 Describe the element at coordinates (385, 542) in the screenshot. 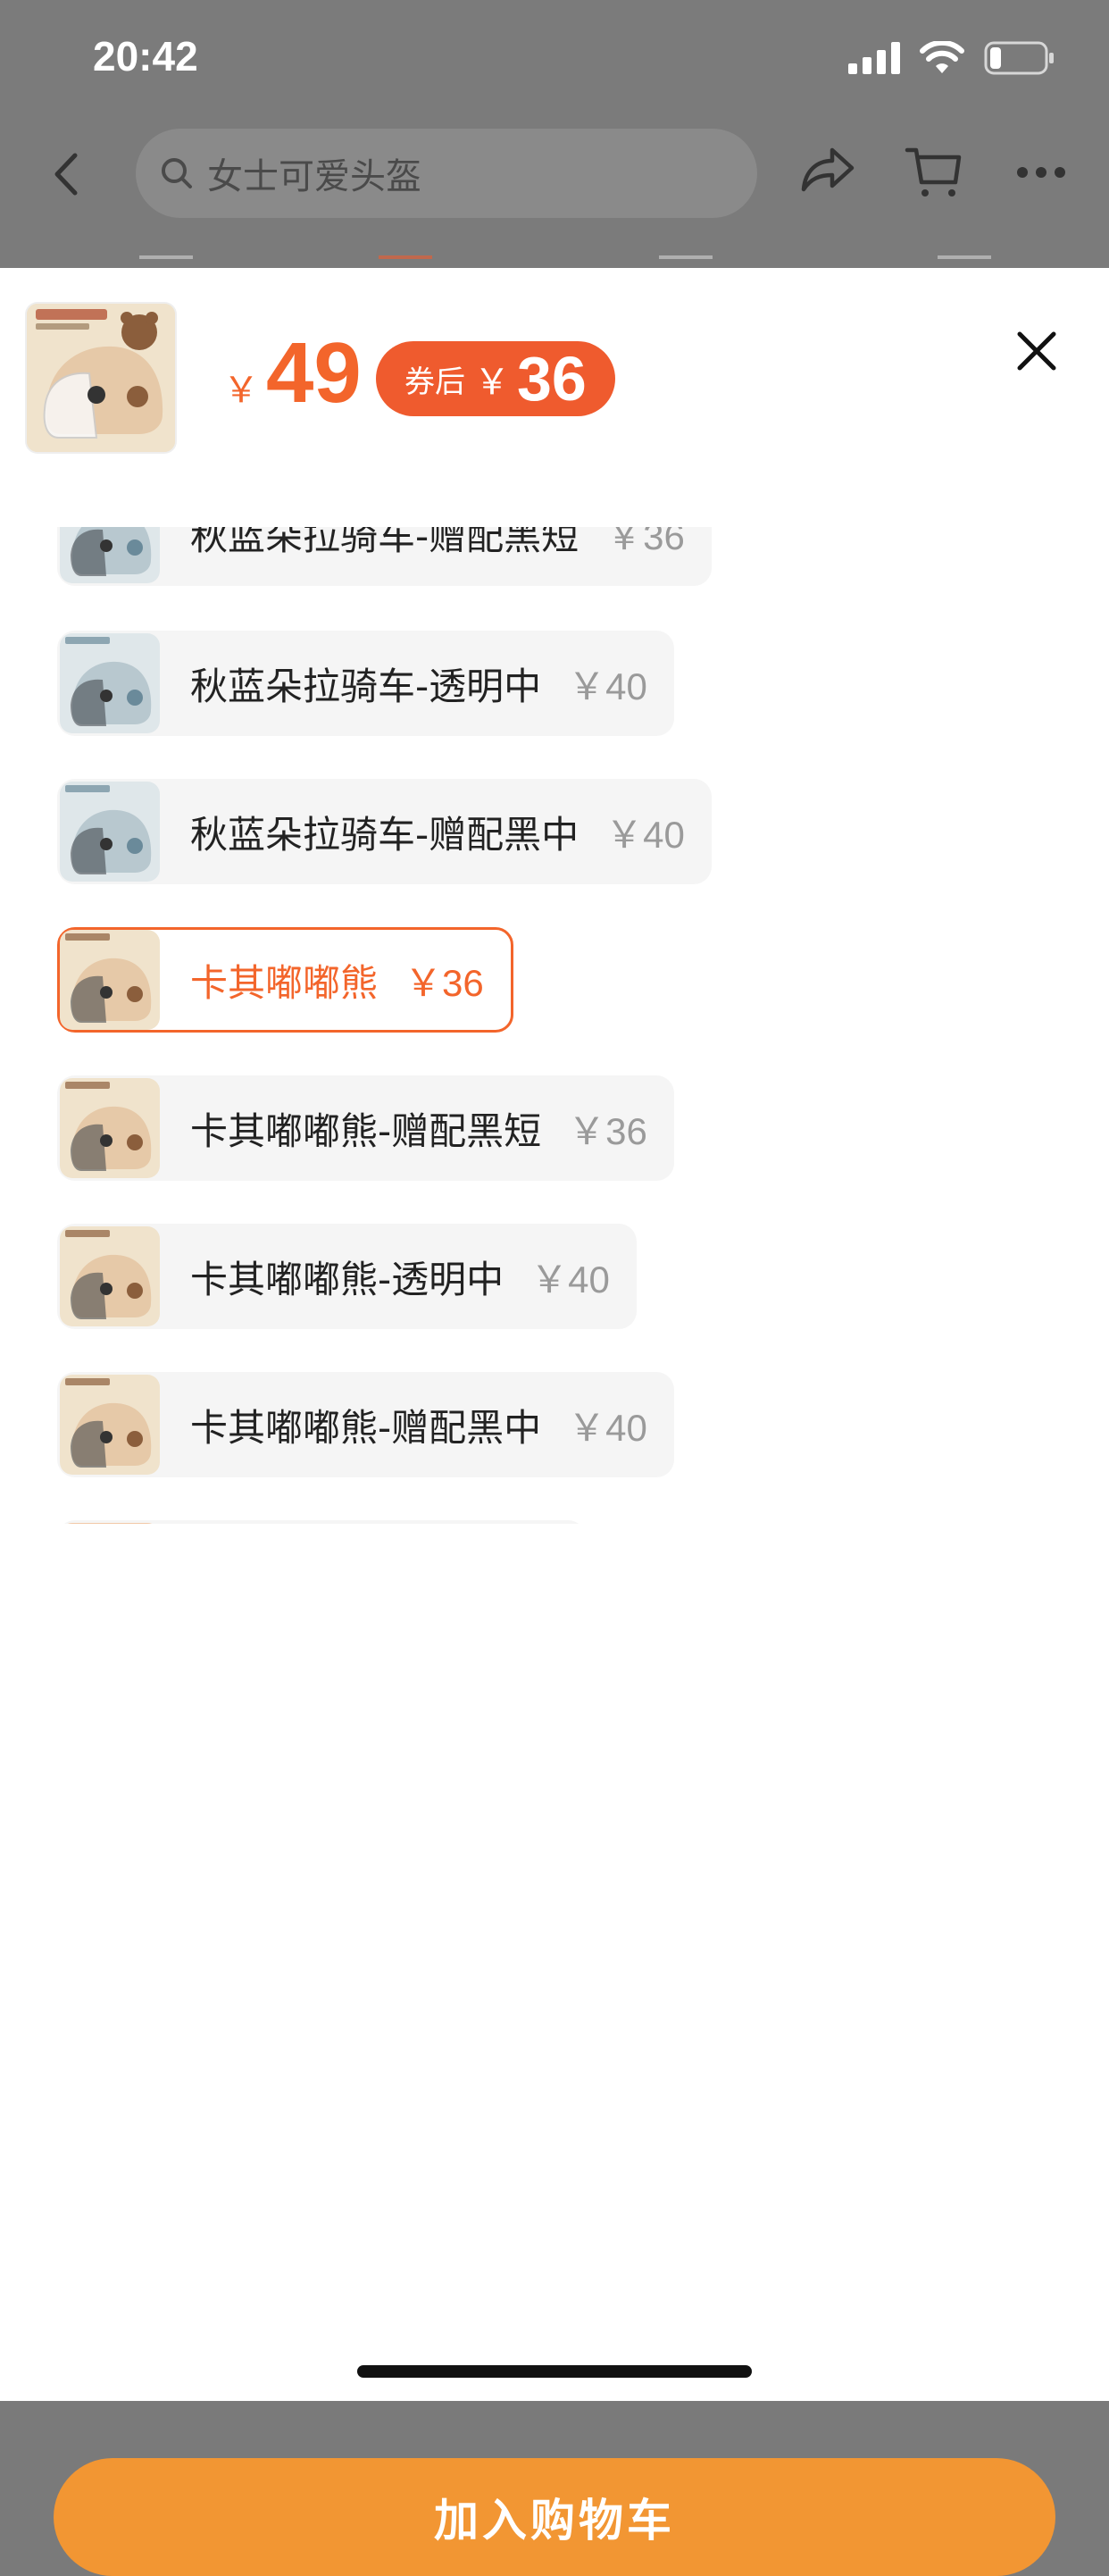

I see `sku-option-name: 秋蓝朵拉骑车-赠配黑短` at that location.